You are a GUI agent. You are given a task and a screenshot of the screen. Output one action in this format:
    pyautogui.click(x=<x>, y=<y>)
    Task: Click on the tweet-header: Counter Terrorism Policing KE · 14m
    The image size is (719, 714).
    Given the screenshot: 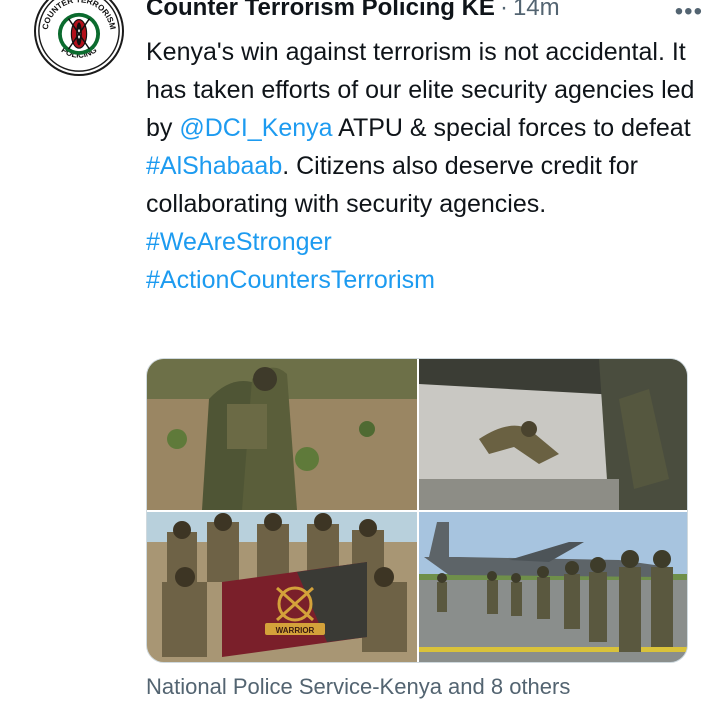 What is the action you would take?
    pyautogui.click(x=422, y=14)
    